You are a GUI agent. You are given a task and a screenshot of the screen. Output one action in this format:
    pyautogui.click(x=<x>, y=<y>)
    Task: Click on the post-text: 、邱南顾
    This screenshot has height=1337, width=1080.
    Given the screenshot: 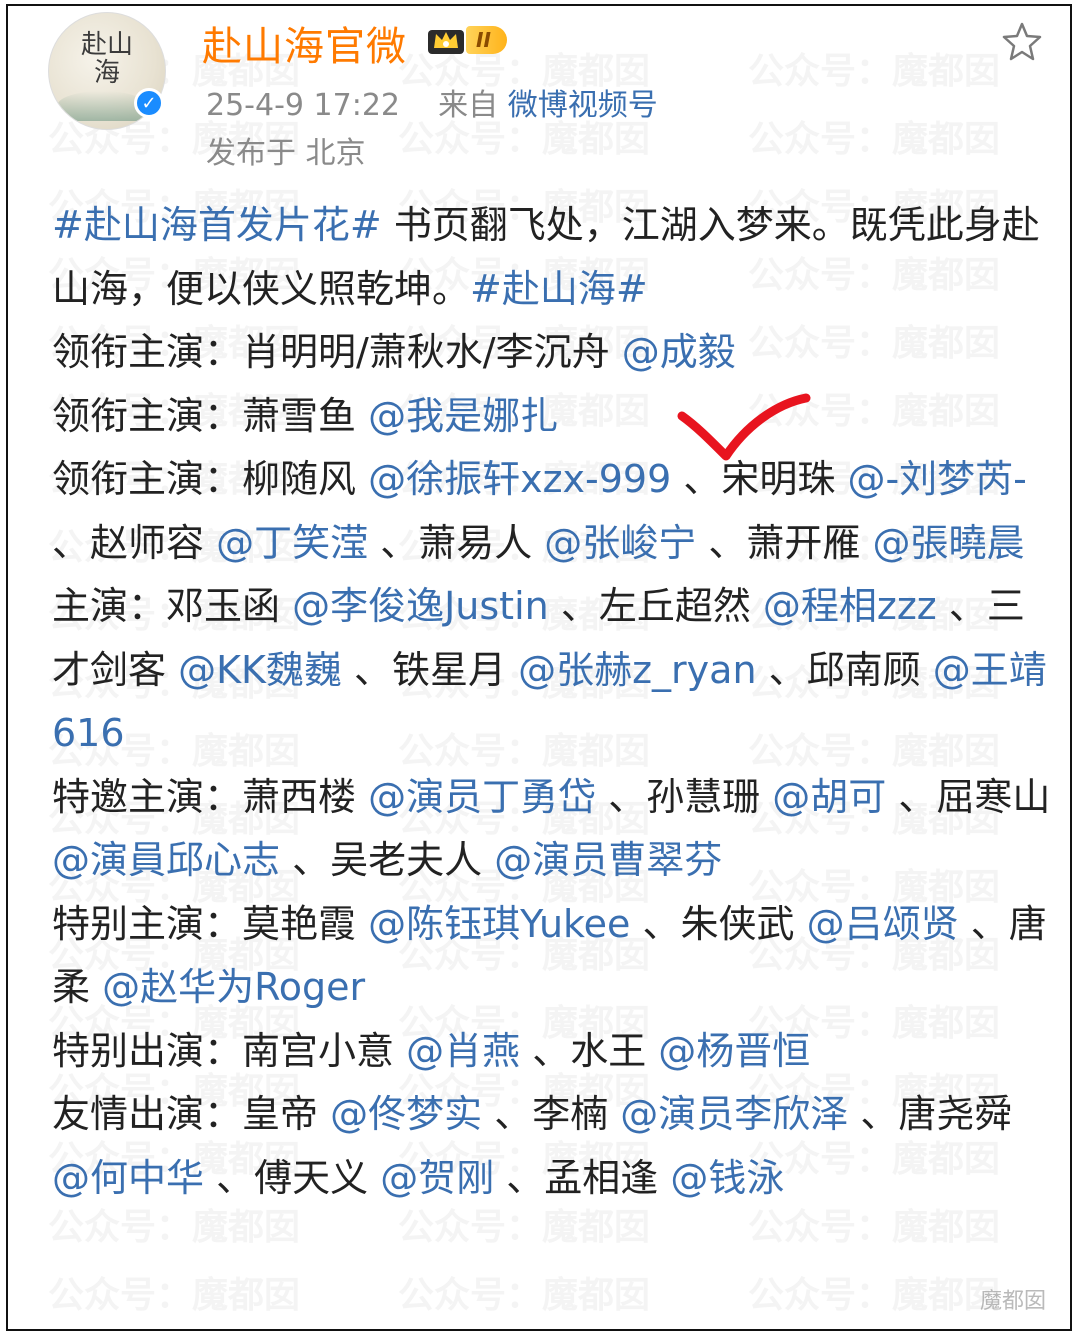 What is the action you would take?
    pyautogui.click(x=844, y=669)
    